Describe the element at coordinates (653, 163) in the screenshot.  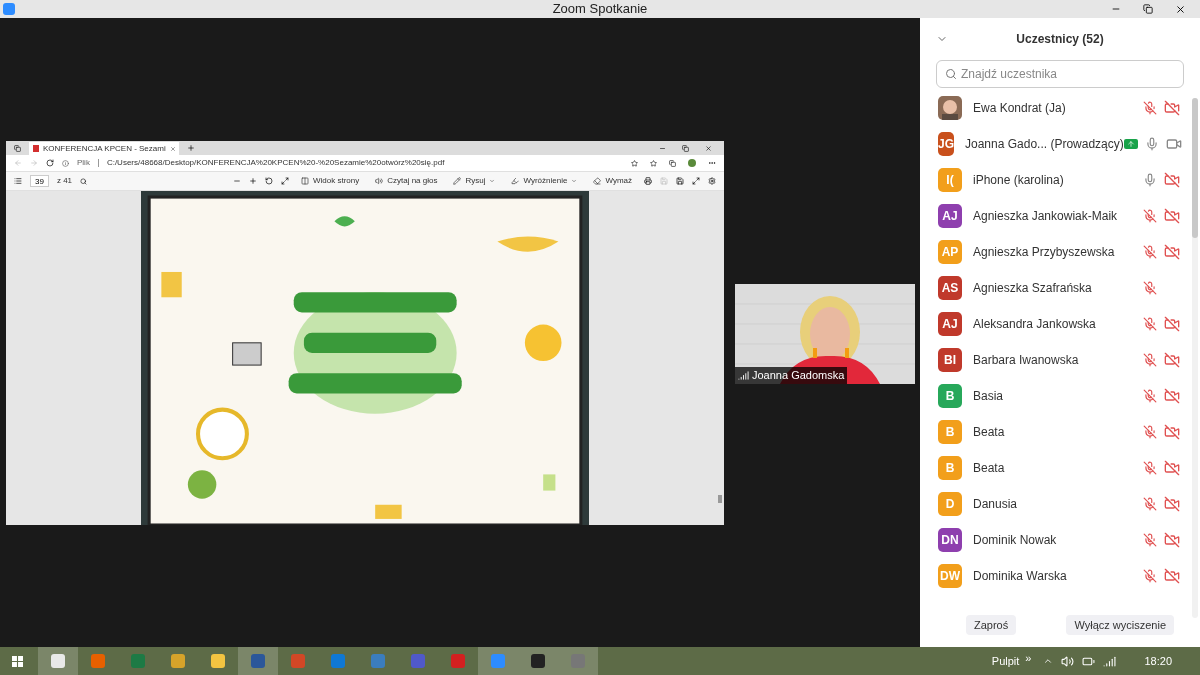
I see `favorites-icon` at that location.